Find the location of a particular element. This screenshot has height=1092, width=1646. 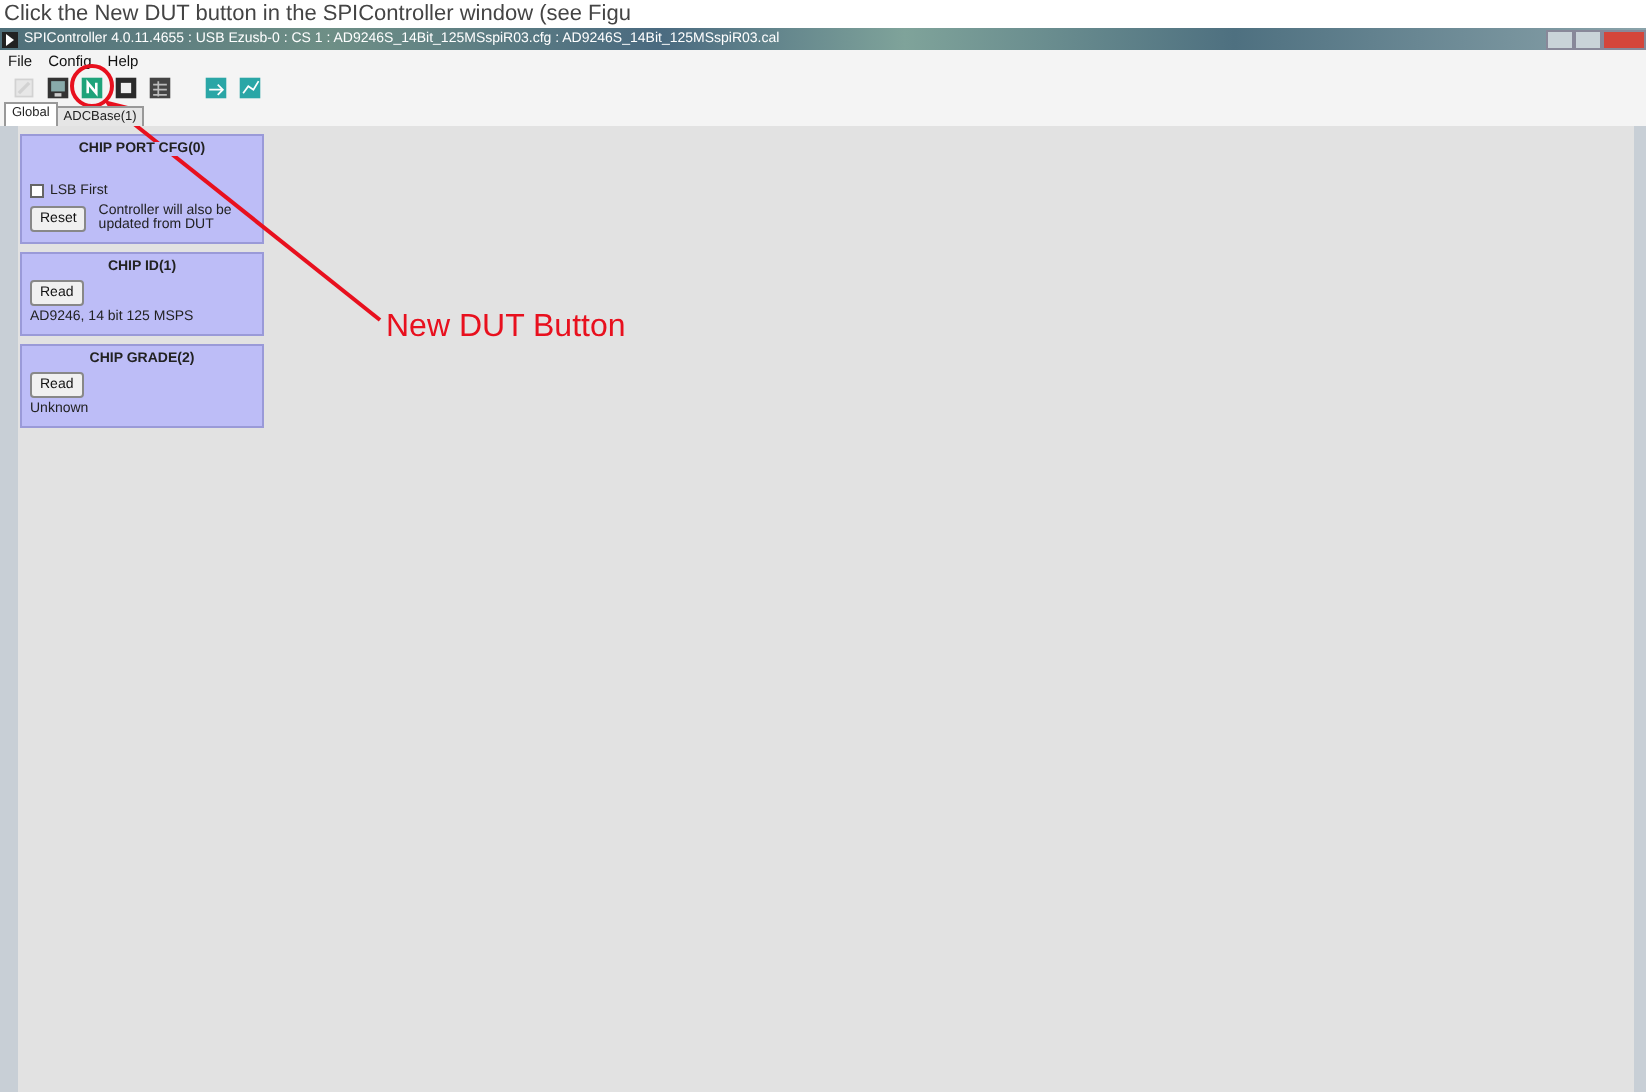

close-button is located at coordinates (1624, 39).